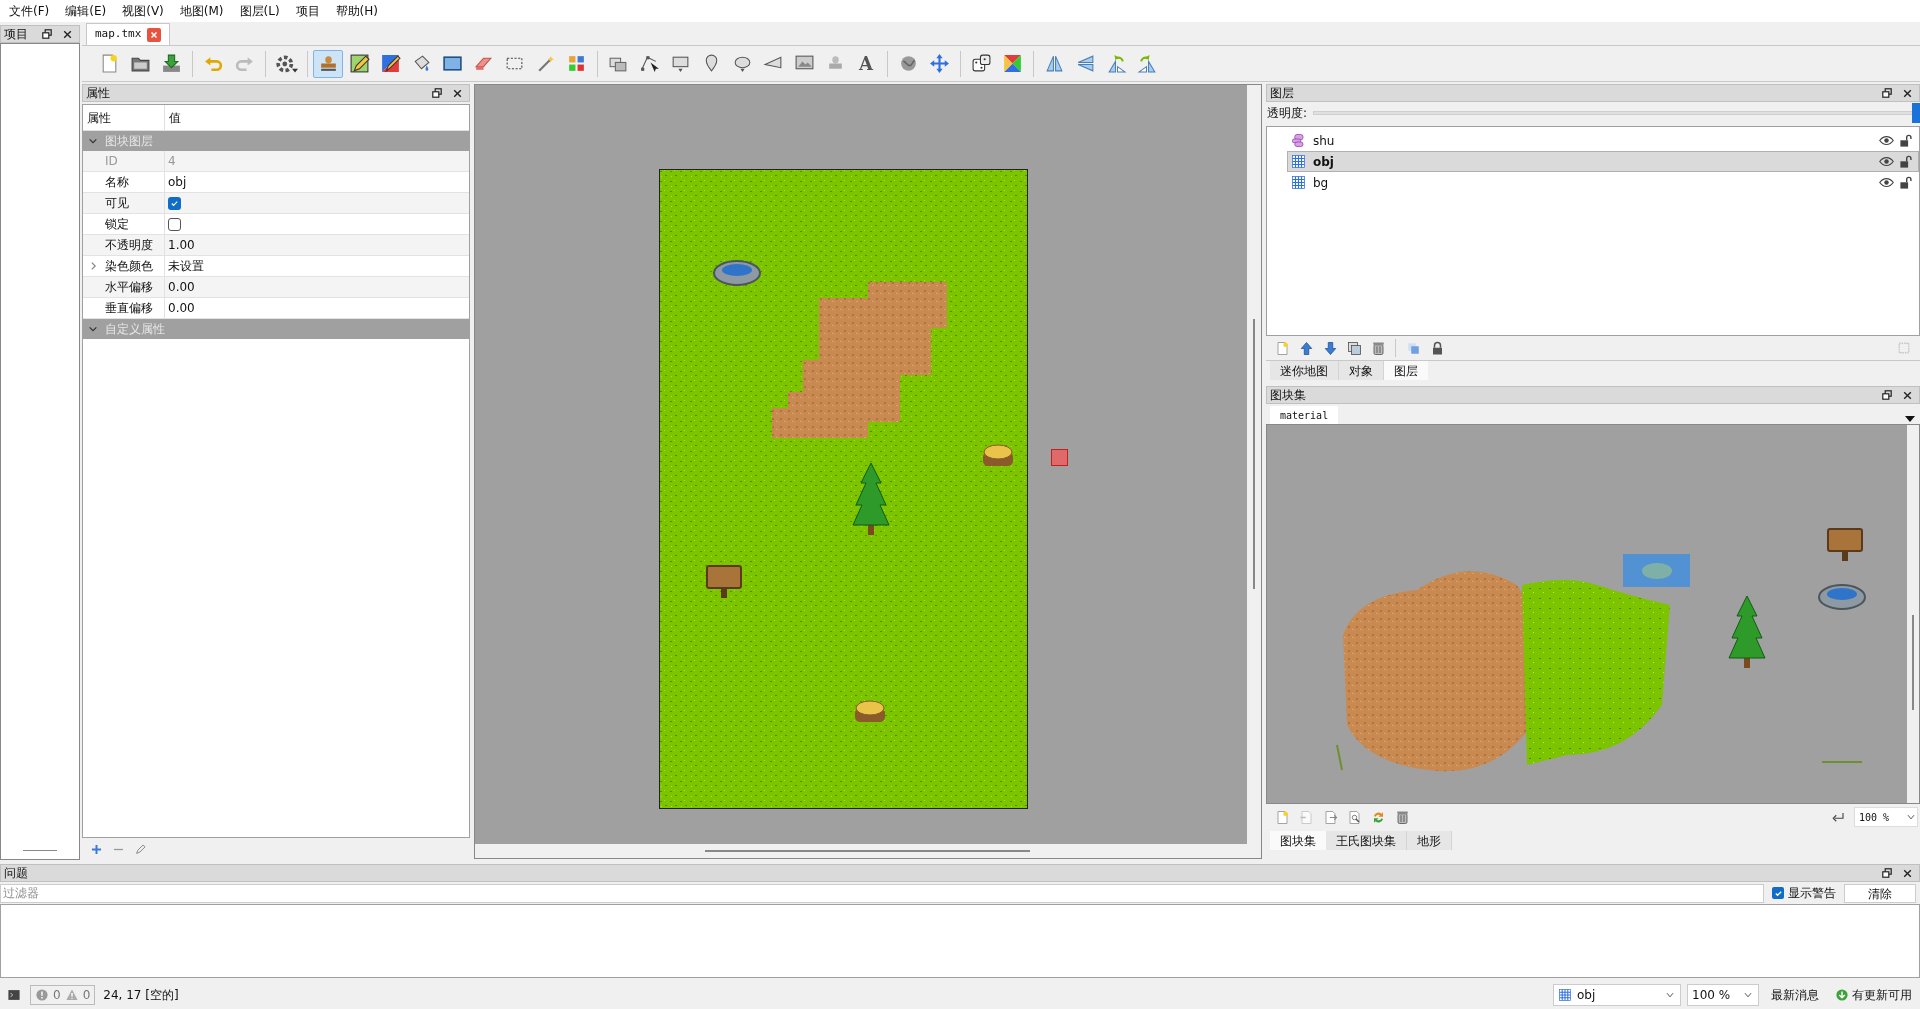 The image size is (1920, 1009). I want to click on column-header: 属性, so click(124, 117).